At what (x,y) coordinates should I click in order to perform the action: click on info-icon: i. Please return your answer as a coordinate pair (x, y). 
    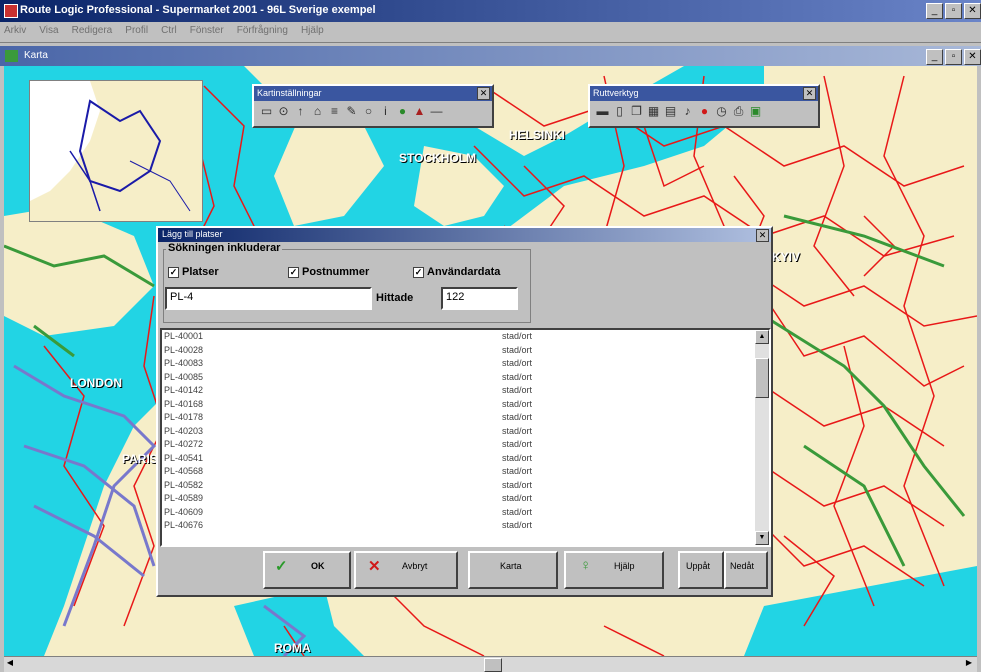
    Looking at the image, I should click on (385, 111).